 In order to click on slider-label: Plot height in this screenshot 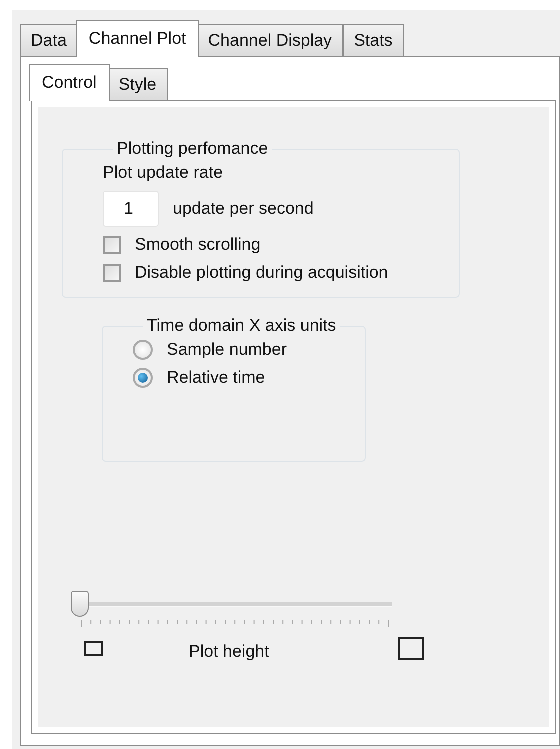, I will do `click(229, 652)`.